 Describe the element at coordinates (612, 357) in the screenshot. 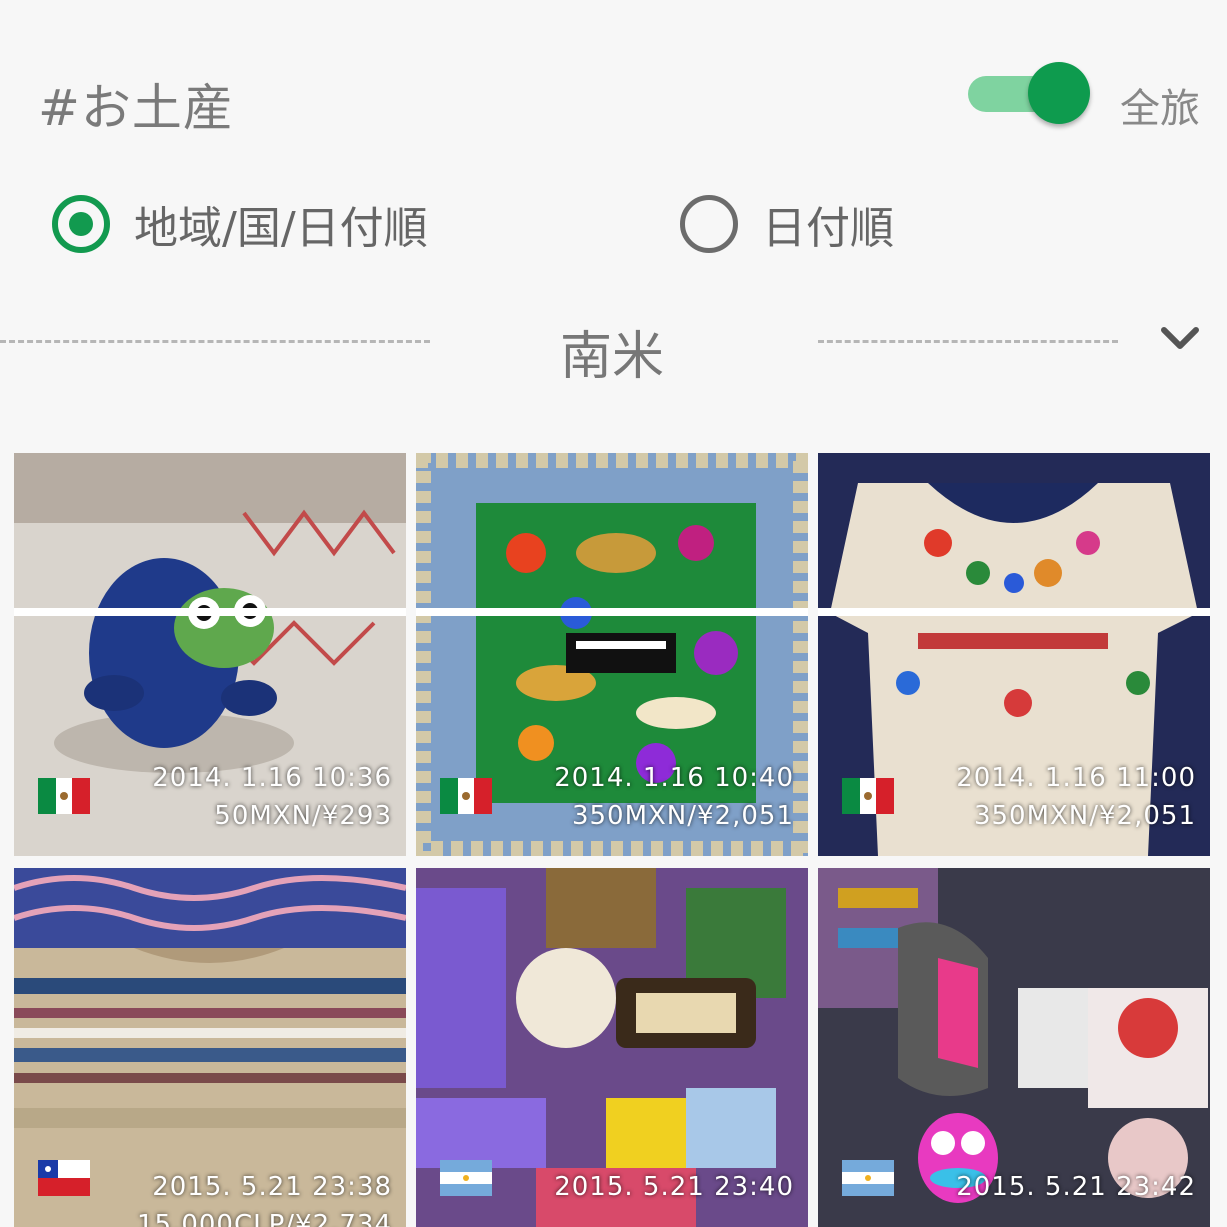

I see `region-label: 南米` at that location.